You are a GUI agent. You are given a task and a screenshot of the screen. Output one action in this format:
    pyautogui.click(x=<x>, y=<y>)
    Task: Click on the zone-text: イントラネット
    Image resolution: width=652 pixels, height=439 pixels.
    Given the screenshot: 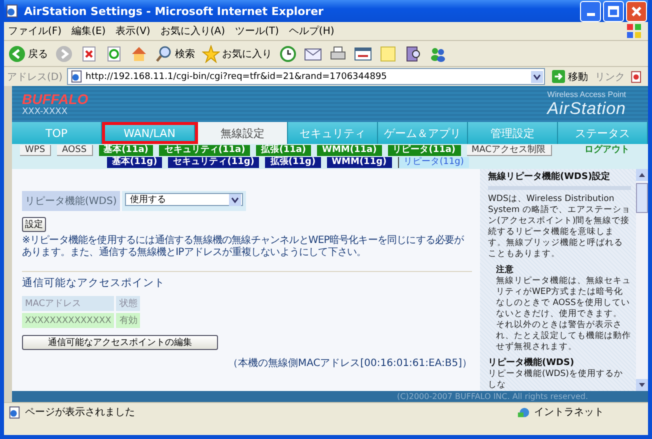 What is the action you would take?
    pyautogui.click(x=569, y=412)
    